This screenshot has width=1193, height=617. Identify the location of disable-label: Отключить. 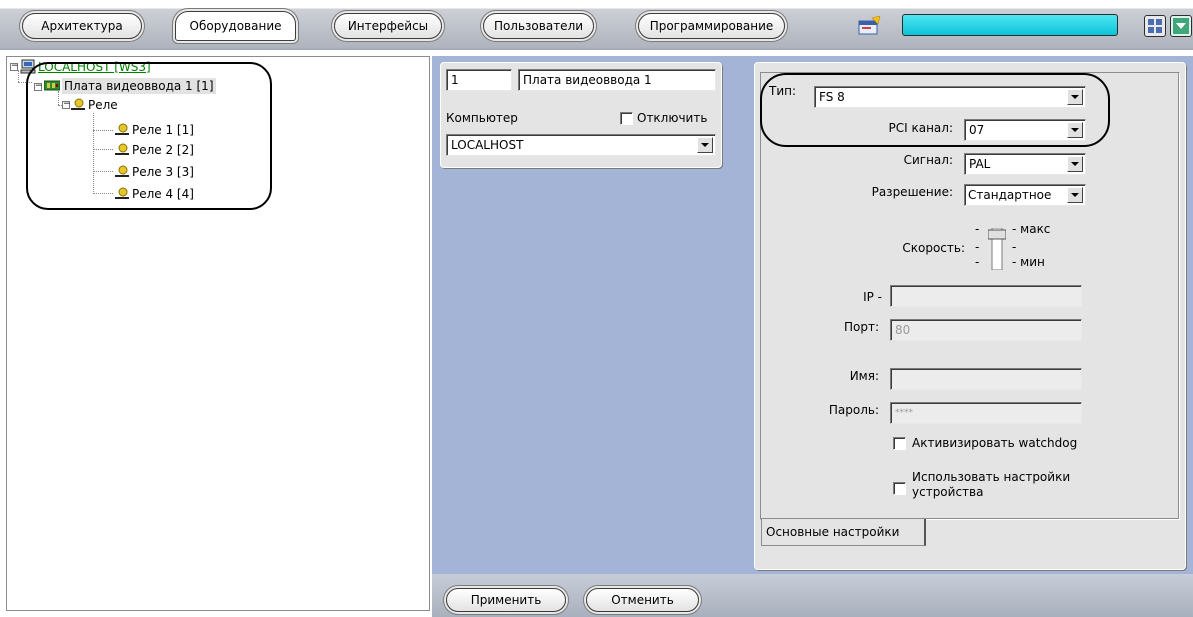
(672, 118).